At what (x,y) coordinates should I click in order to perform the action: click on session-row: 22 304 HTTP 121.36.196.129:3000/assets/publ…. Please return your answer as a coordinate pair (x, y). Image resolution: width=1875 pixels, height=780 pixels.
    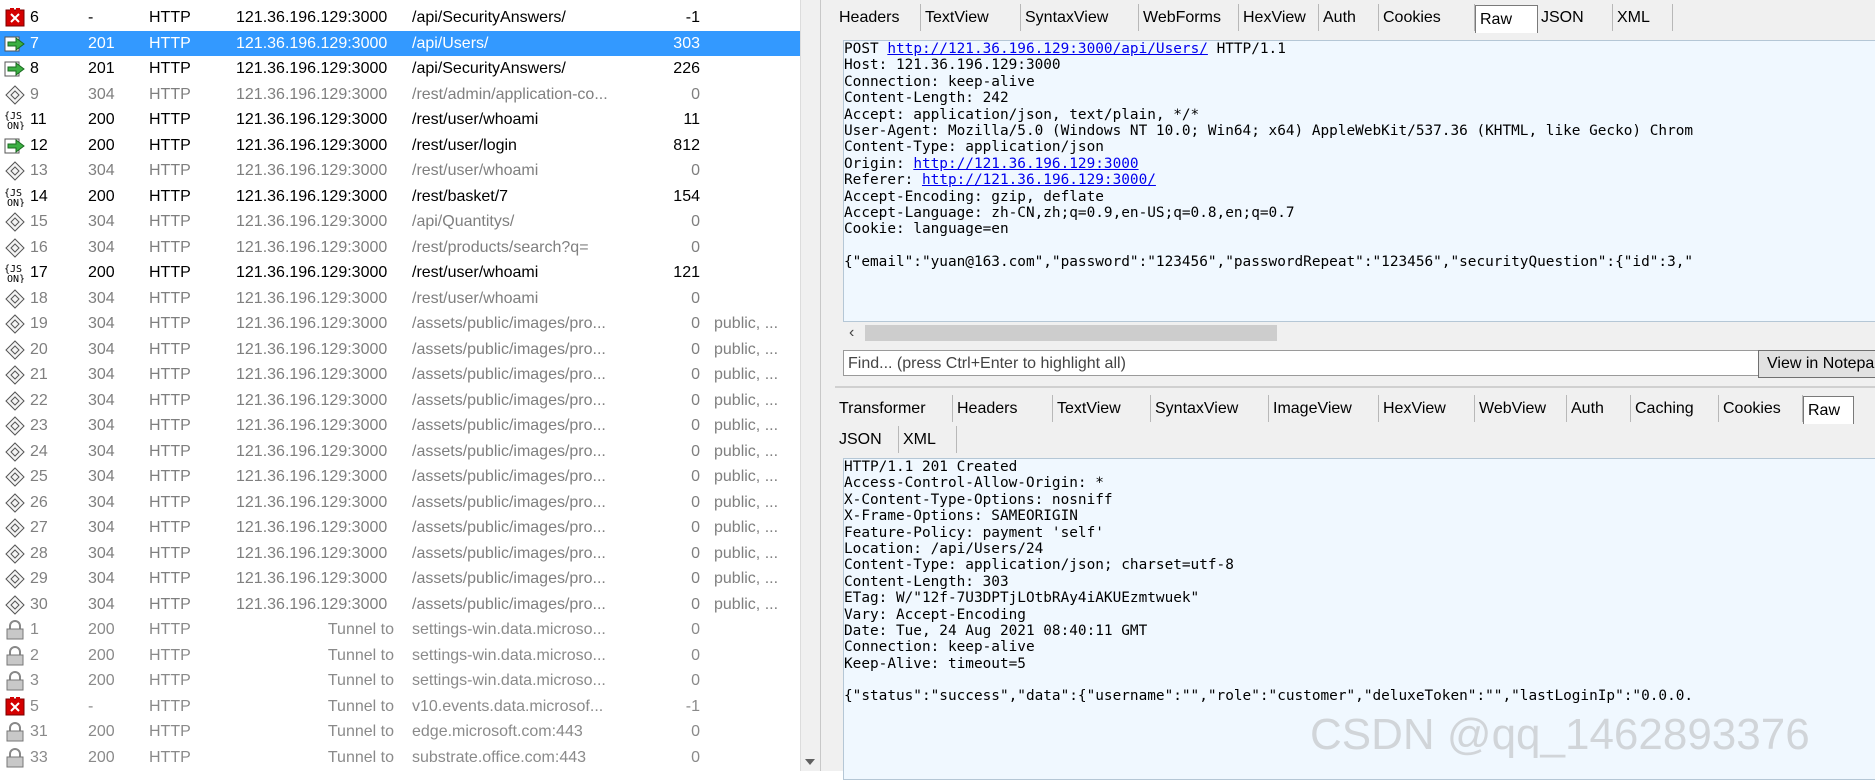
    Looking at the image, I should click on (400, 401).